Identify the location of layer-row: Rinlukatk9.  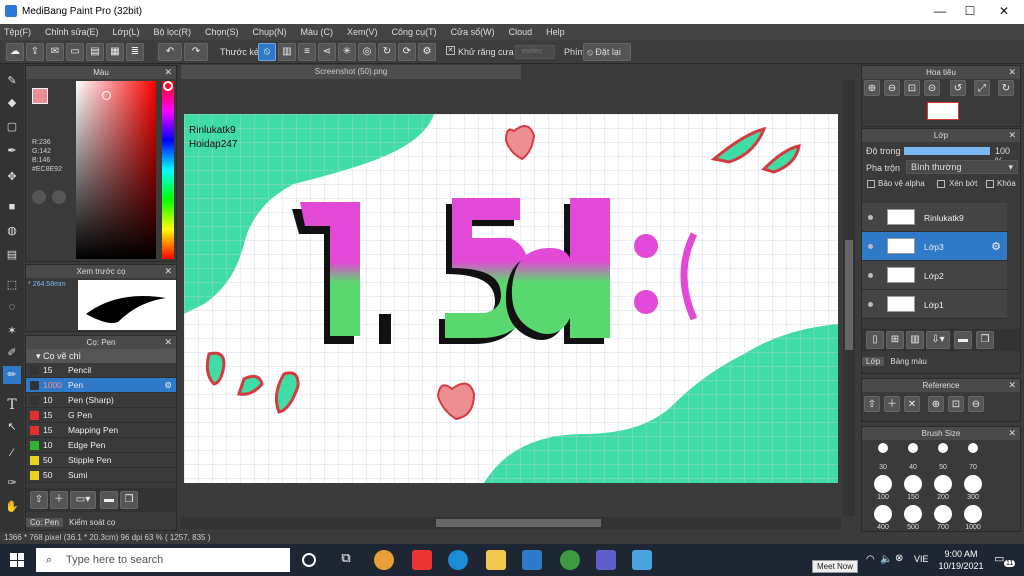
(934, 217).